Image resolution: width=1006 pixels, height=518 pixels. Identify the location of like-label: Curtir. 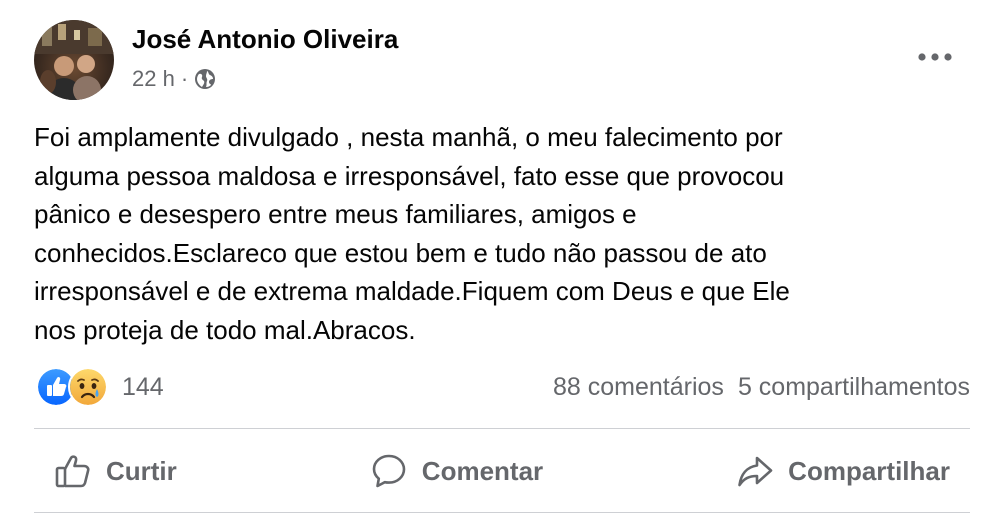
(141, 470).